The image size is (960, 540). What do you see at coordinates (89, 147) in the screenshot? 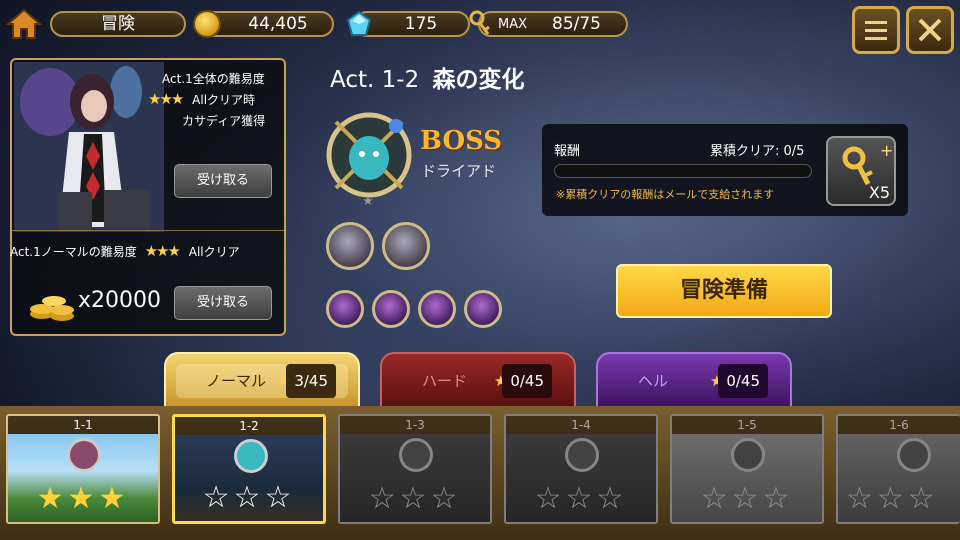
I see `fairy-character-portrait` at bounding box center [89, 147].